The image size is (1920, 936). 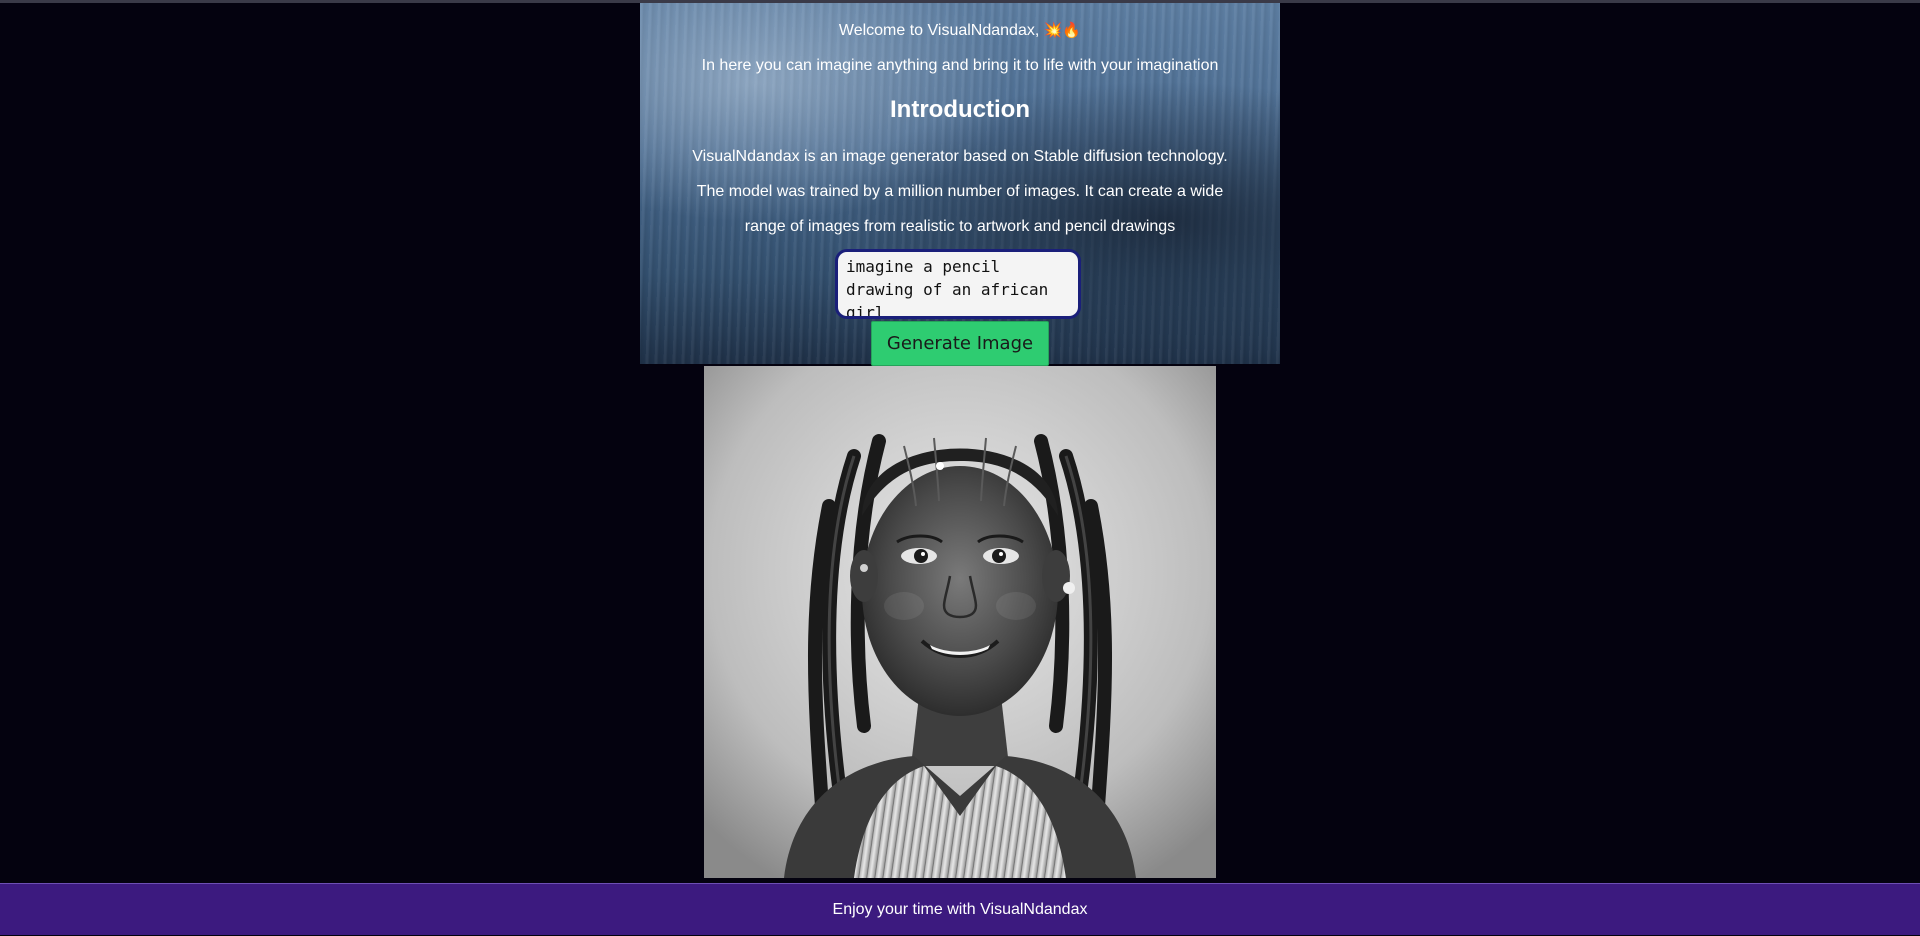 What do you see at coordinates (960, 109) in the screenshot?
I see `introduction-heading: Introduction` at bounding box center [960, 109].